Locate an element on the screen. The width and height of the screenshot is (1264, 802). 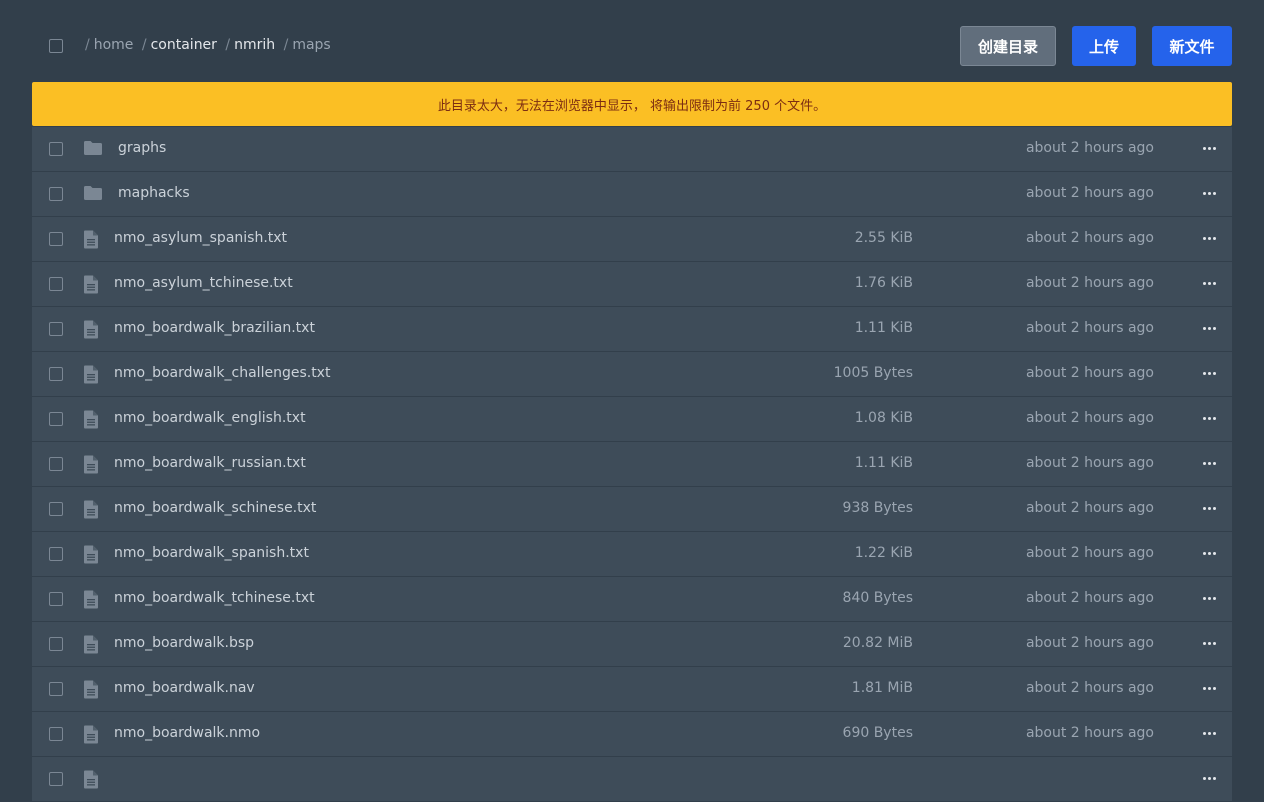
file-size: 1.08 KiB is located at coordinates (883, 418).